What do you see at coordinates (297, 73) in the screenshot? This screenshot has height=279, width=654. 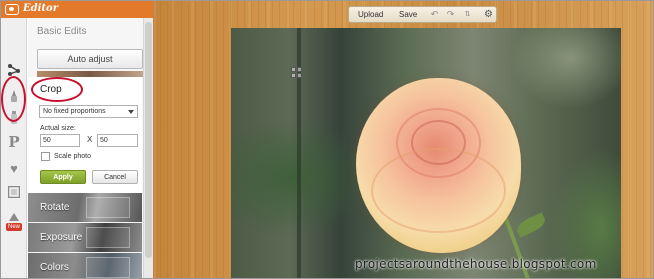 I see `crop-move-handle-icon` at bounding box center [297, 73].